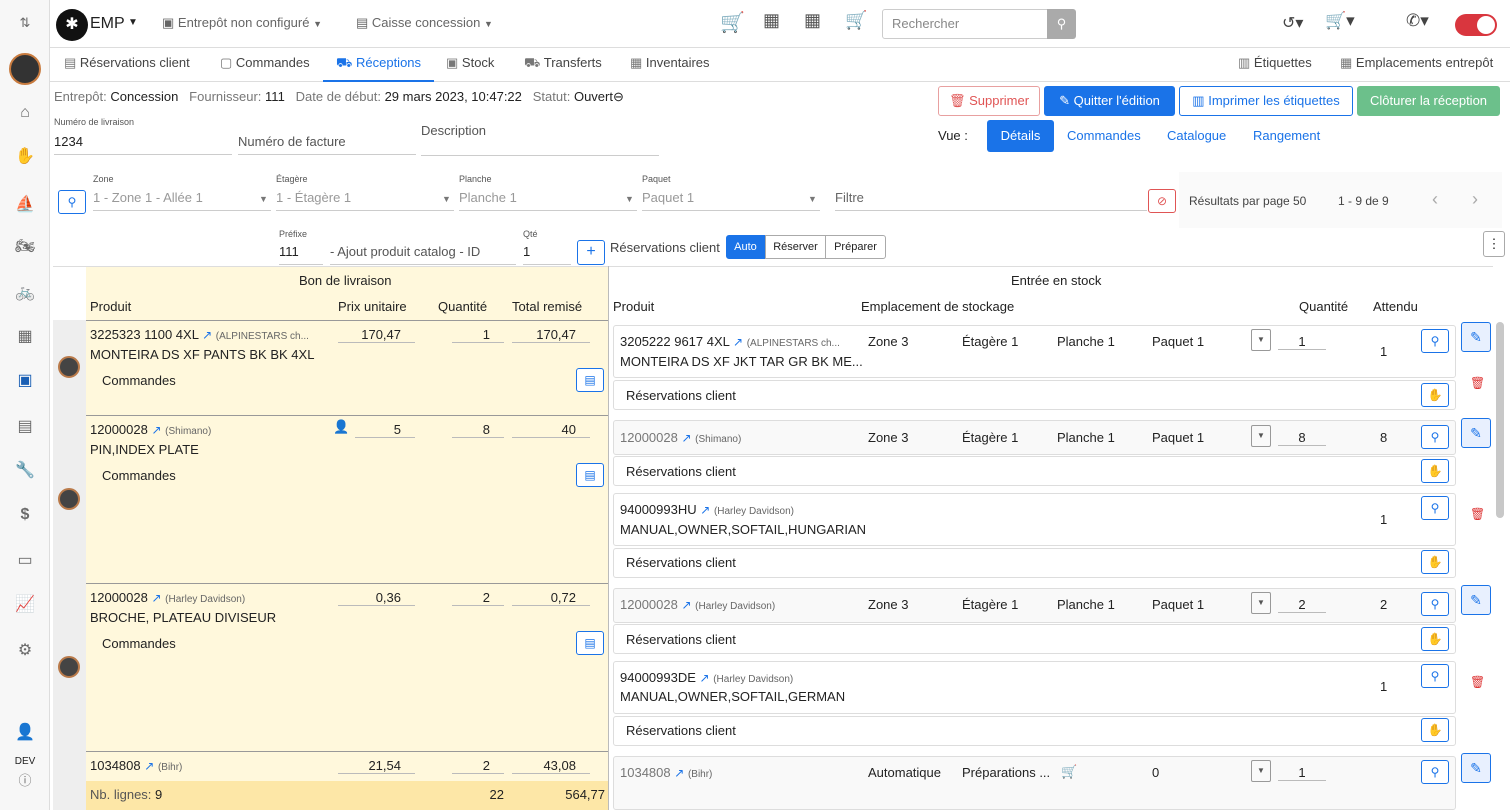  Describe the element at coordinates (25, 247) in the screenshot. I see `motorcycle-icon: 🏍` at that location.